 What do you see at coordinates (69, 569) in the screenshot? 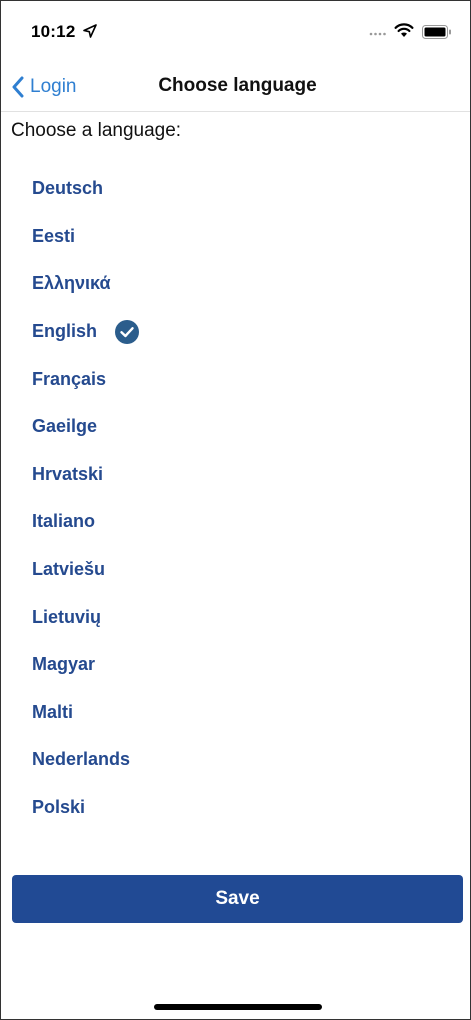
I see `language-label: Latviešu` at bounding box center [69, 569].